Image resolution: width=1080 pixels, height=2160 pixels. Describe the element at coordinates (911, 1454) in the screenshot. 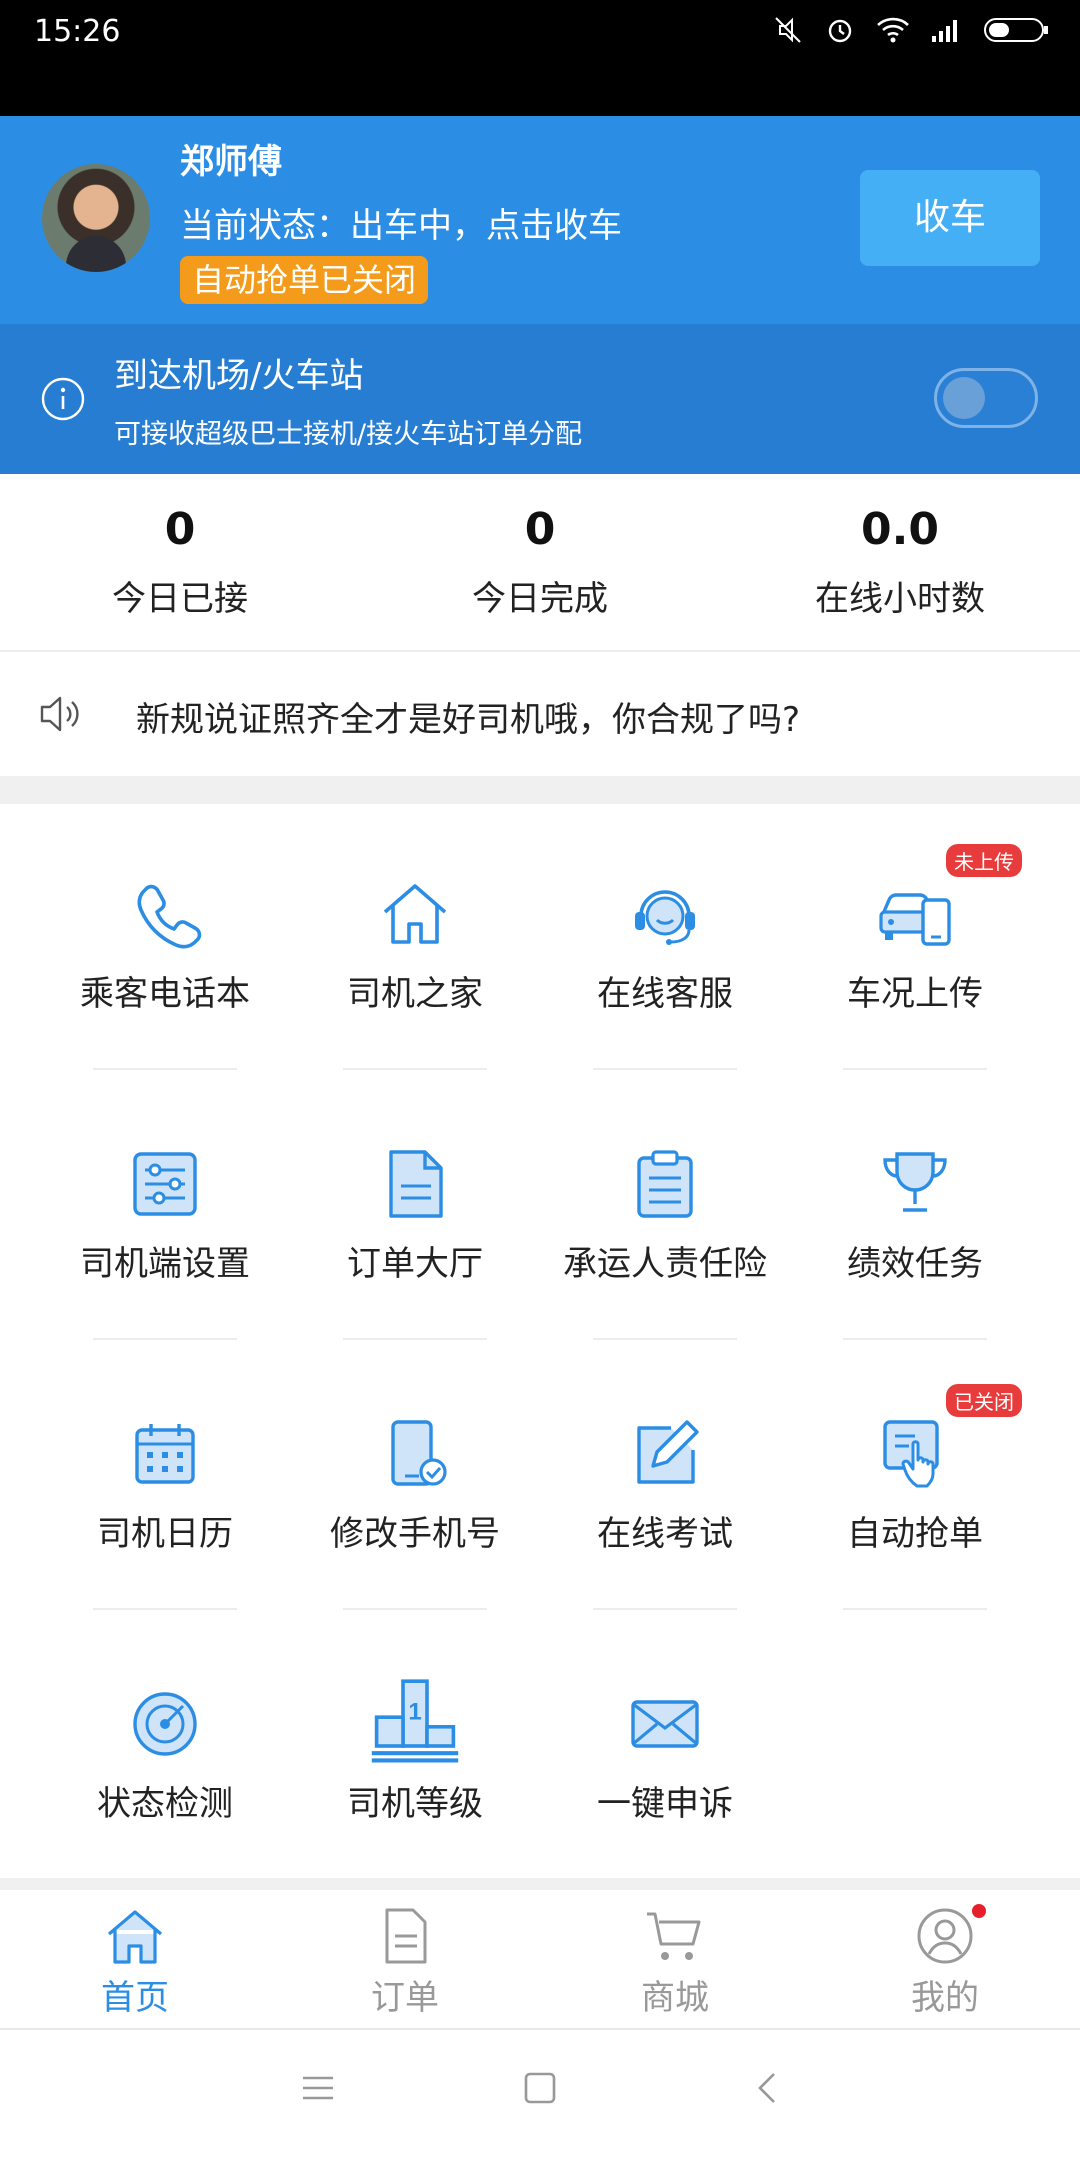

I see `hand-tap-icon` at that location.